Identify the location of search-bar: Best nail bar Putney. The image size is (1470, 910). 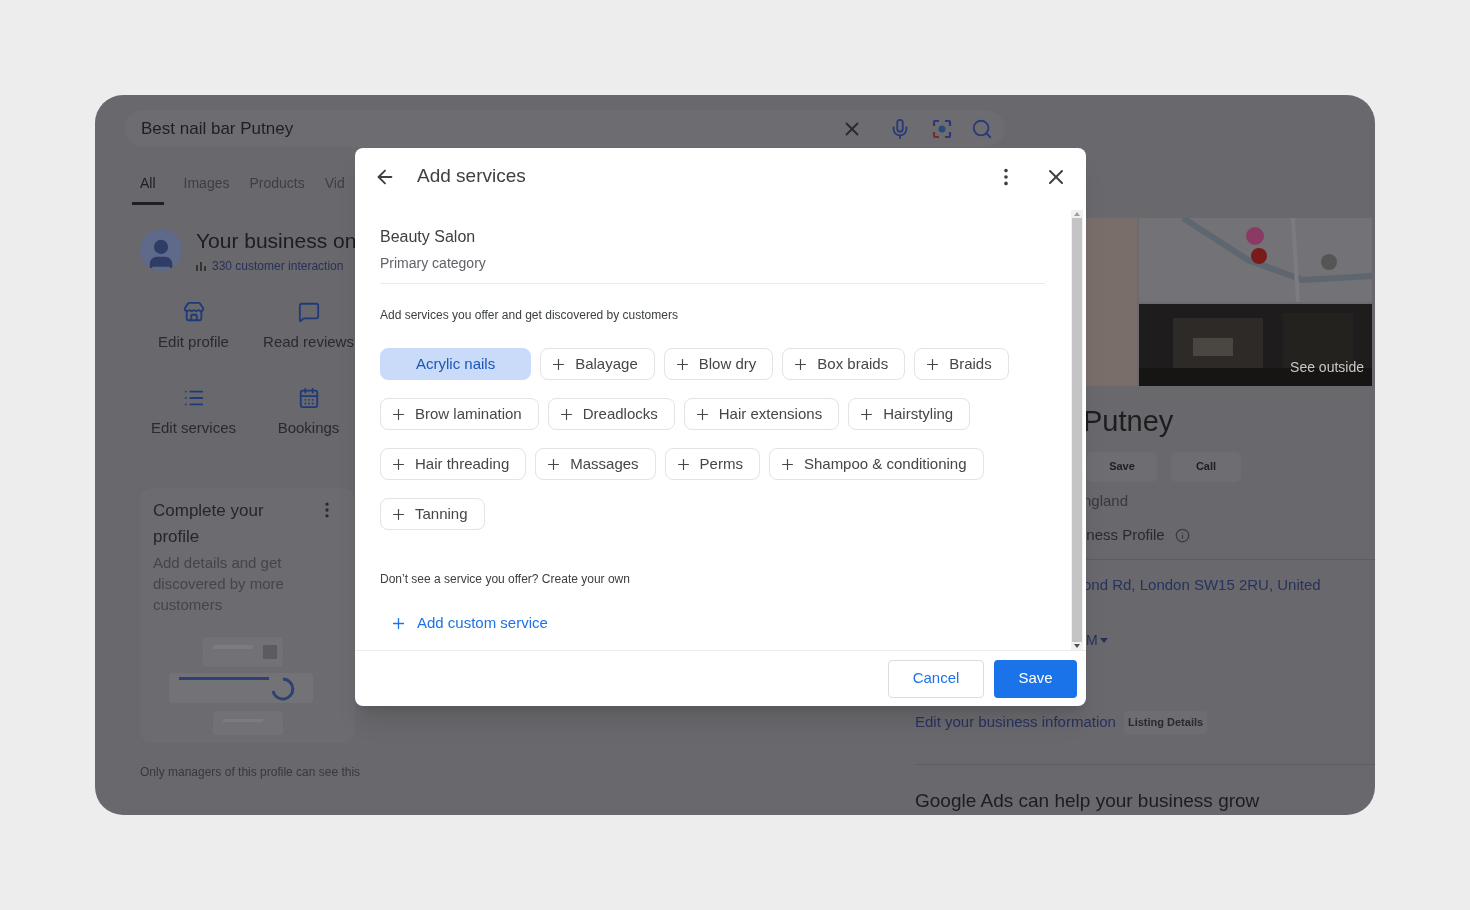
(565, 128).